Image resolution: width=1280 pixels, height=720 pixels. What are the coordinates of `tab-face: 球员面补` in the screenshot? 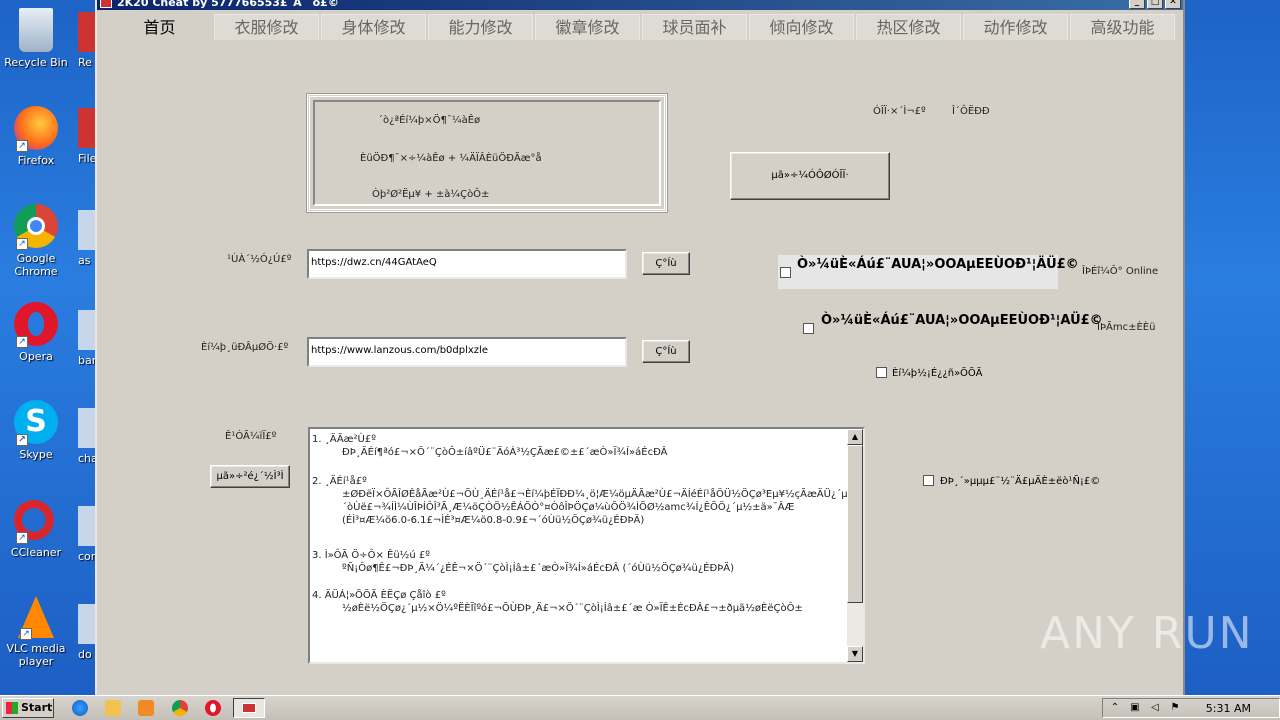 It's located at (694, 27).